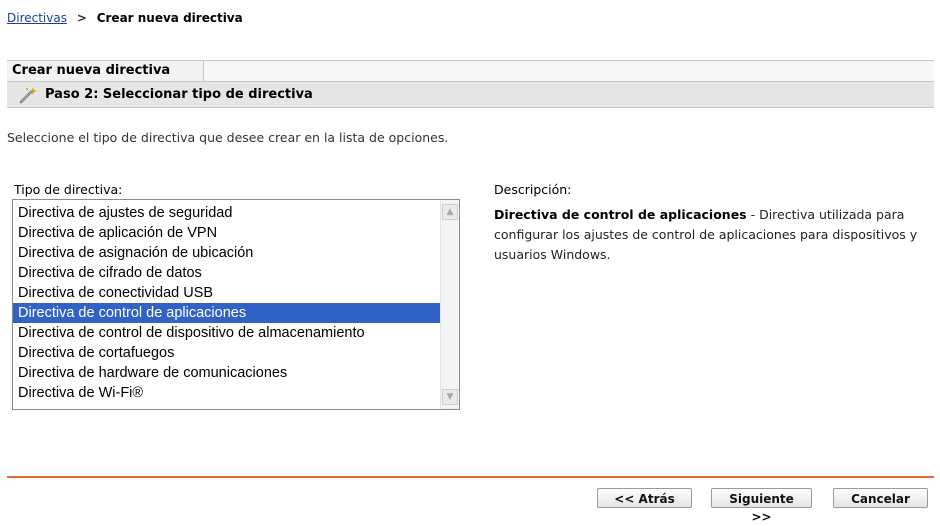 The image size is (940, 526). I want to click on breadcrumb-current: Crear nueva directiva, so click(169, 18).